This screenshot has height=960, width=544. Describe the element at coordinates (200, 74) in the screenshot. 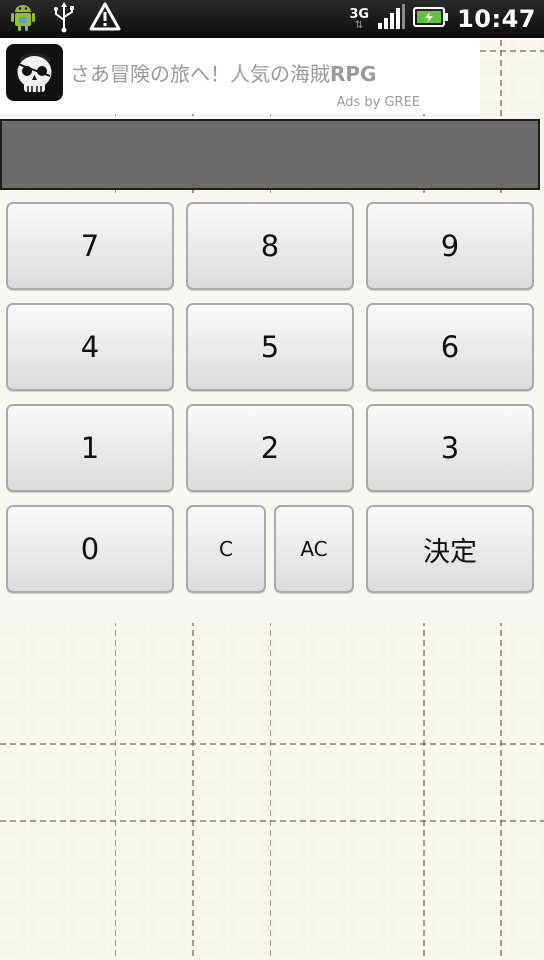

I see `ad-headline-main: さあ冒険の旅へ！人気の海賊` at that location.